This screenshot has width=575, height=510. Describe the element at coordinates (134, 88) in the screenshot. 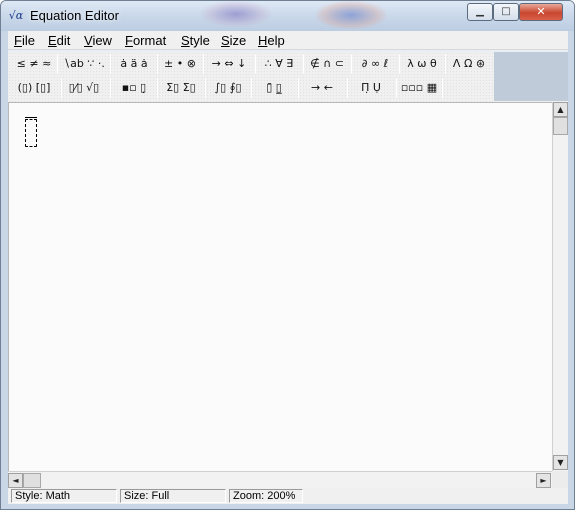

I see `subscript-superscript-templates-palette: ▪▫ ▯̣` at that location.